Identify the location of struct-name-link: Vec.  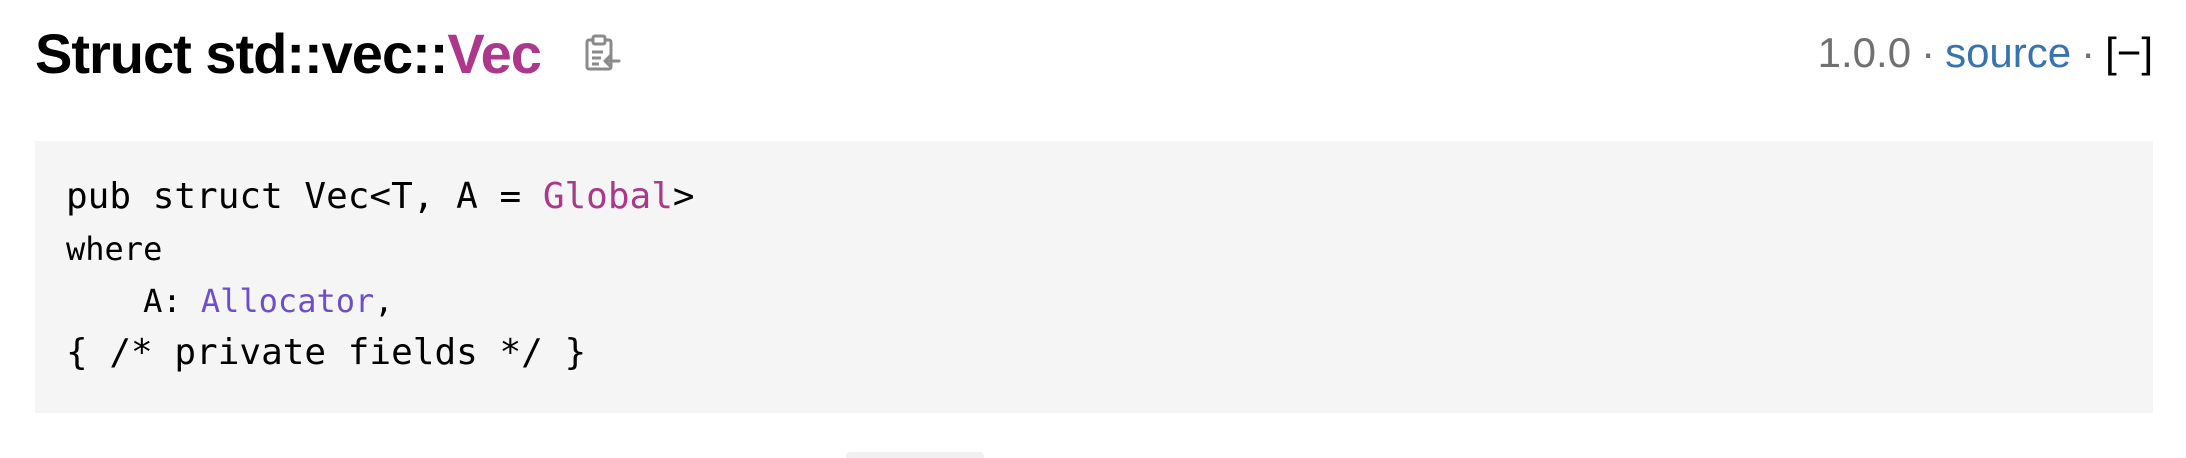
(494, 53).